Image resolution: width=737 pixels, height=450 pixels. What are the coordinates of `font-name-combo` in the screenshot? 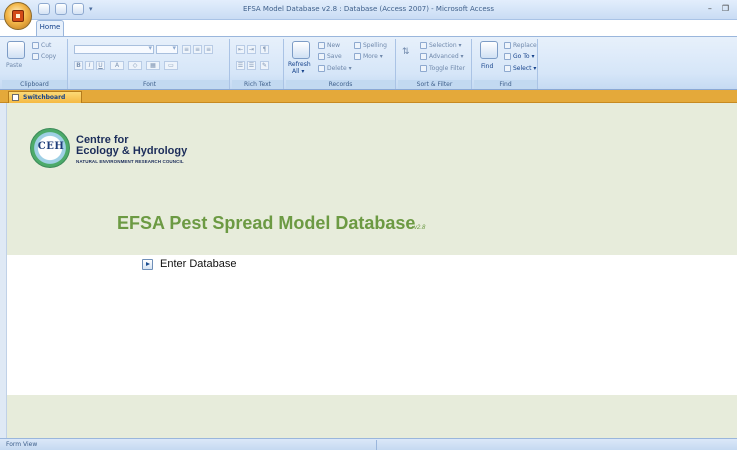 It's located at (114, 49).